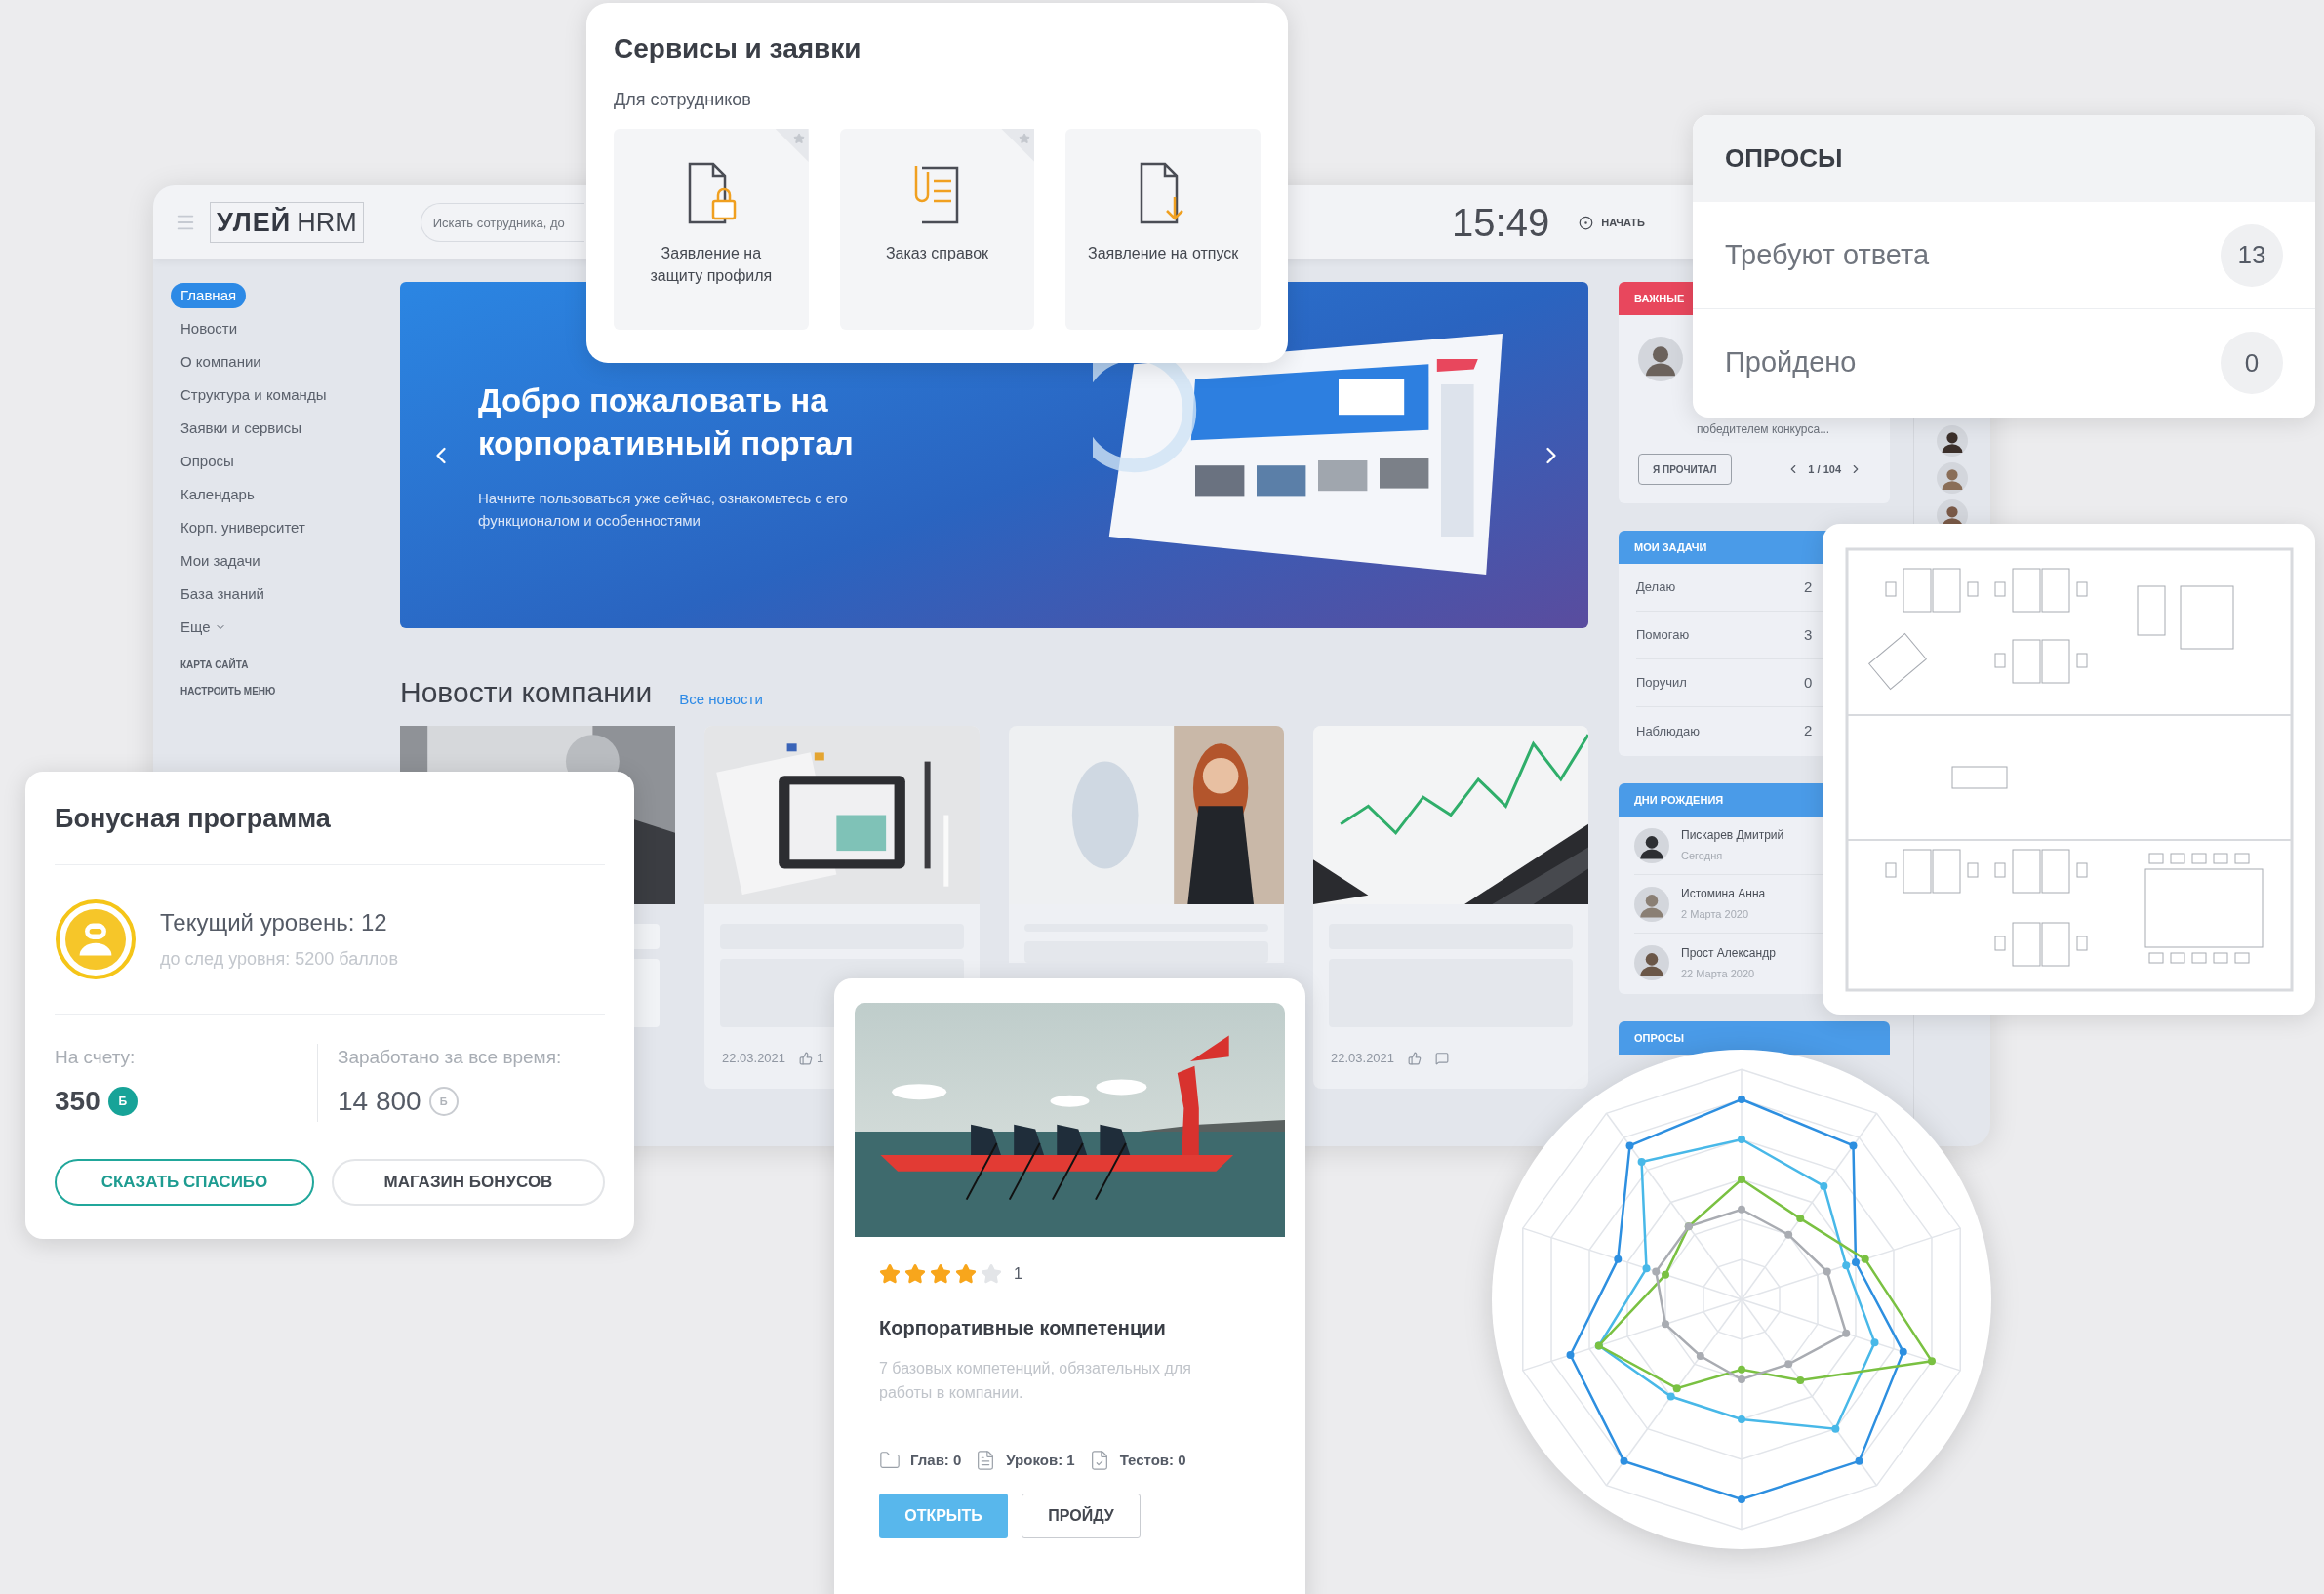 The height and width of the screenshot is (1594, 2324). I want to click on poll-row: Требуют ответа 13, so click(2004, 255).